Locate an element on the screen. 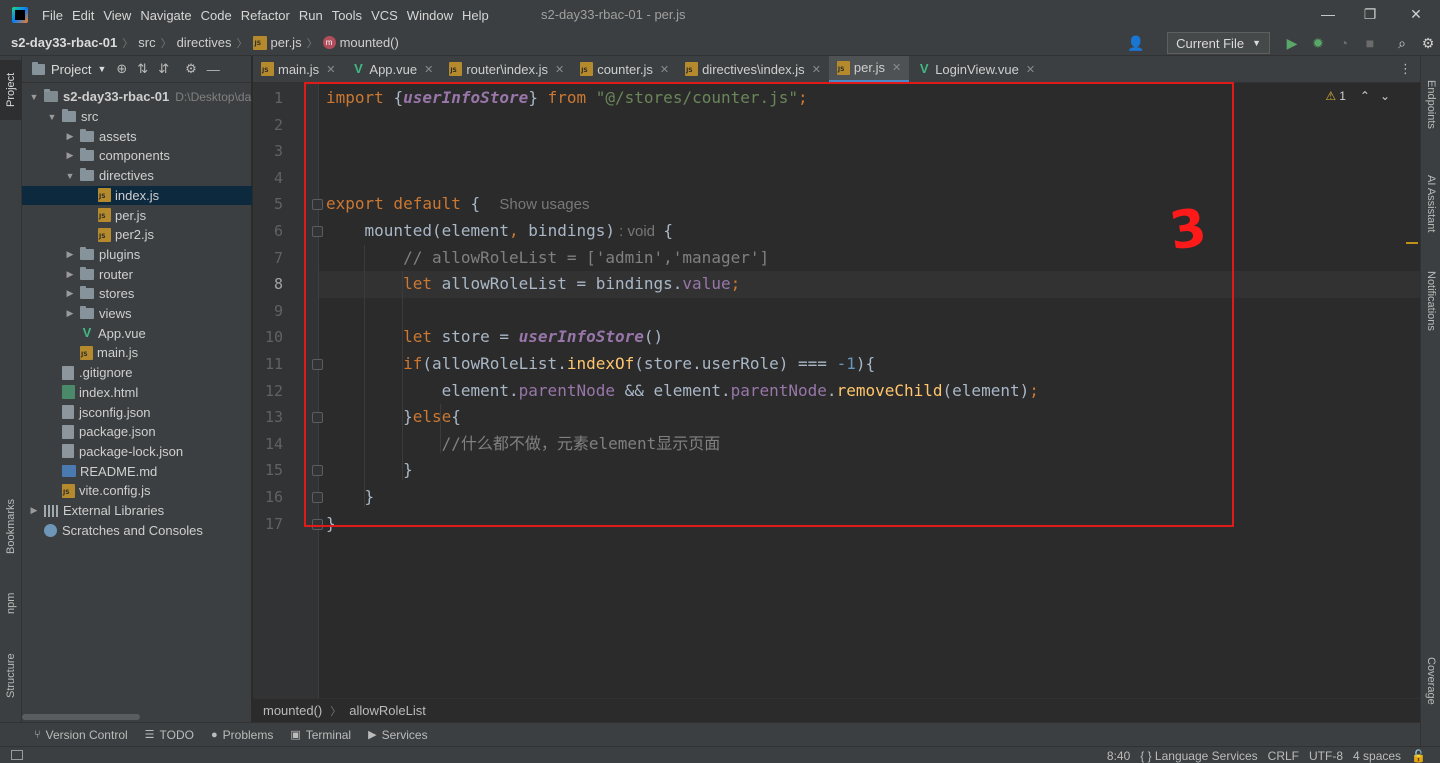 Image resolution: width=1440 pixels, height=763 pixels. code-line: let allowRoleList = bindings.value; is located at coordinates (533, 284).